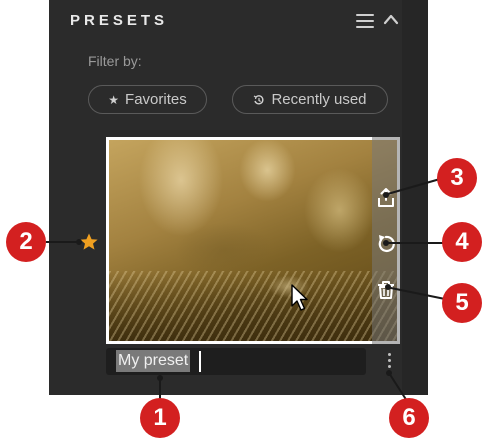 This screenshot has height=444, width=500. Describe the element at coordinates (299, 297) in the screenshot. I see `mouse-cursor-icon` at that location.